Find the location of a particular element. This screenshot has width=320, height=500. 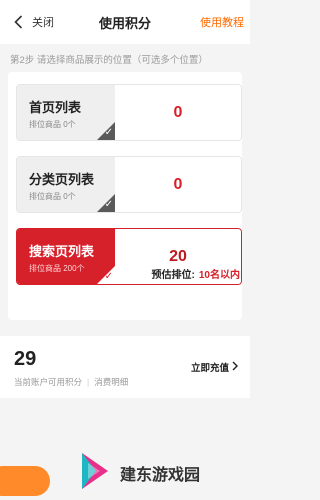

option-label-block: 首页列表 排位商品 0个 ✓ is located at coordinates (66, 112).